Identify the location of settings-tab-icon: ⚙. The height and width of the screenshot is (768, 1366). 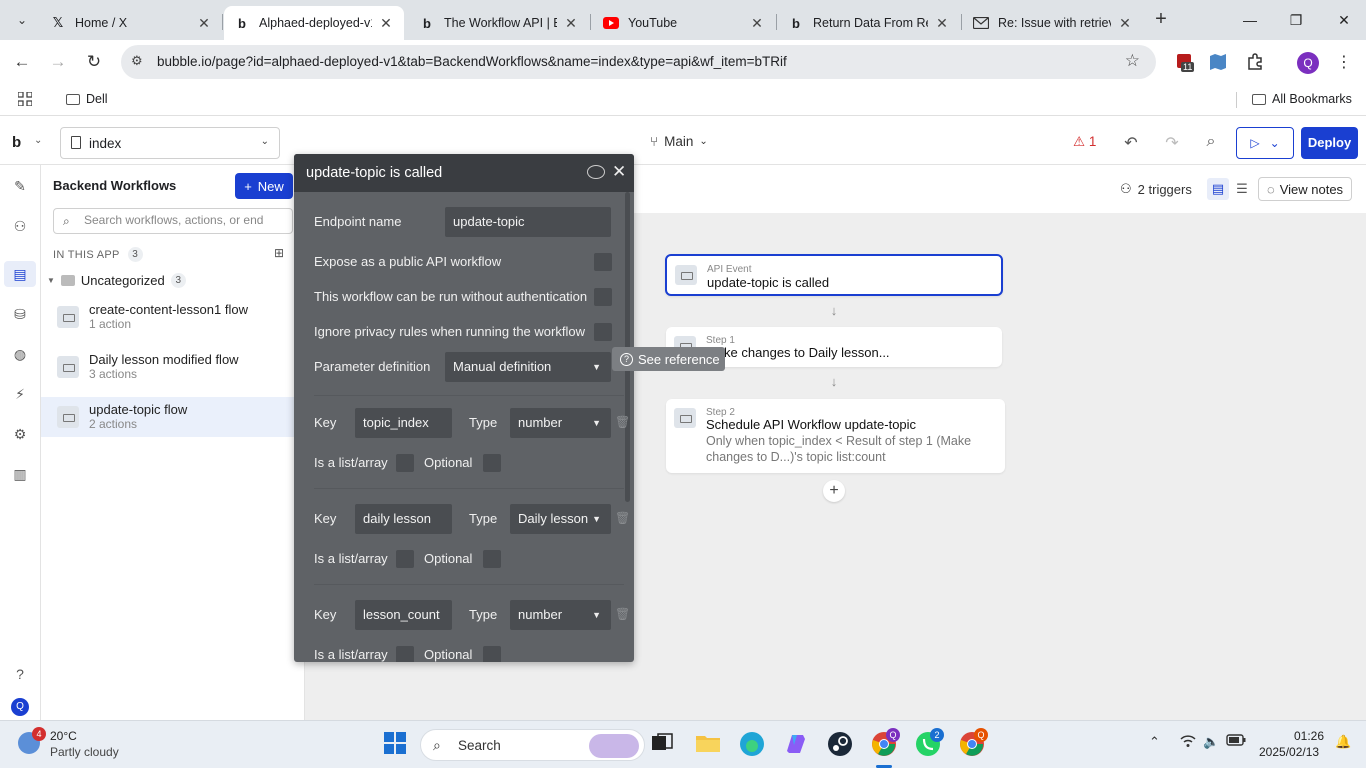
(20, 434).